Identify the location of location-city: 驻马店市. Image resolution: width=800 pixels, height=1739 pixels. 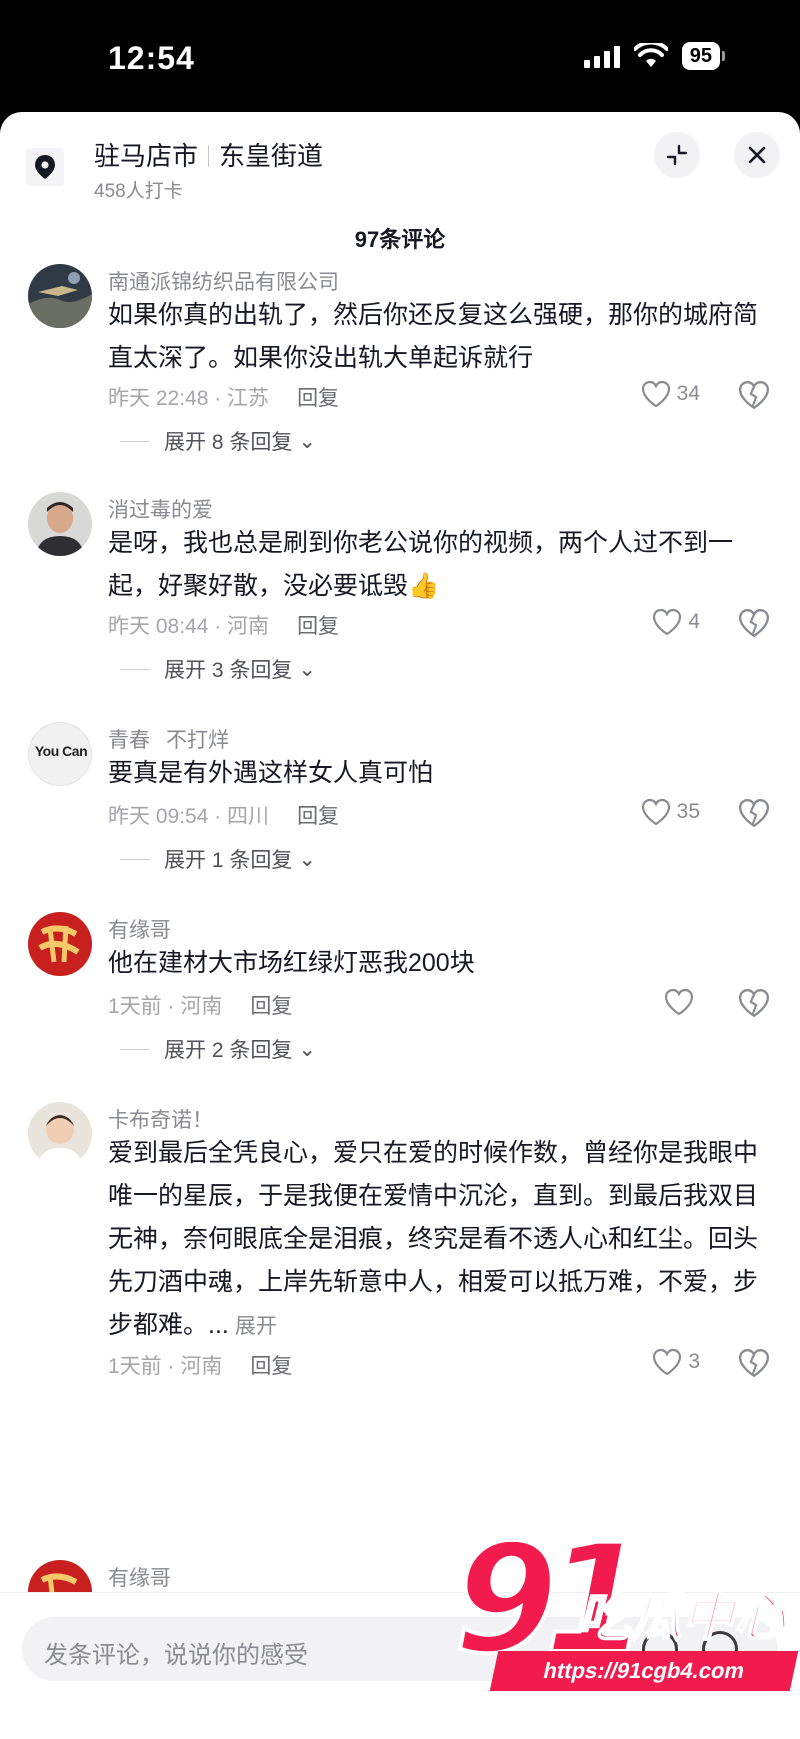
(146, 156).